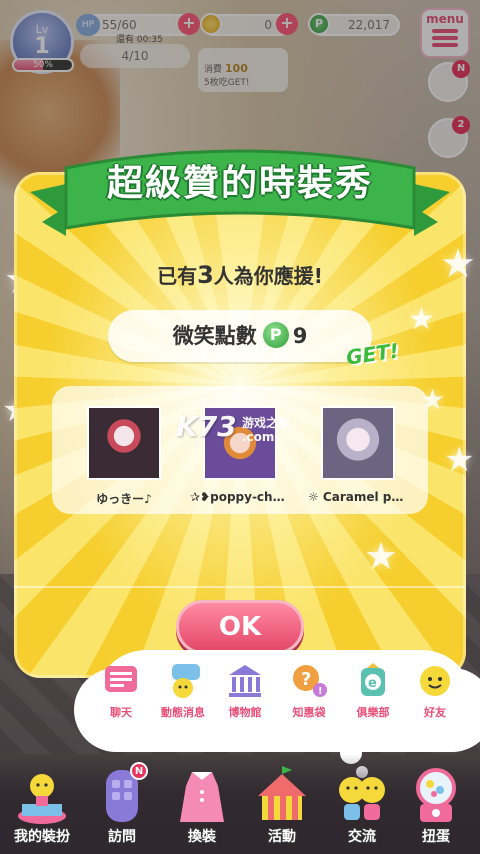 The height and width of the screenshot is (854, 480). I want to click on cheer-count: 3, so click(205, 275).